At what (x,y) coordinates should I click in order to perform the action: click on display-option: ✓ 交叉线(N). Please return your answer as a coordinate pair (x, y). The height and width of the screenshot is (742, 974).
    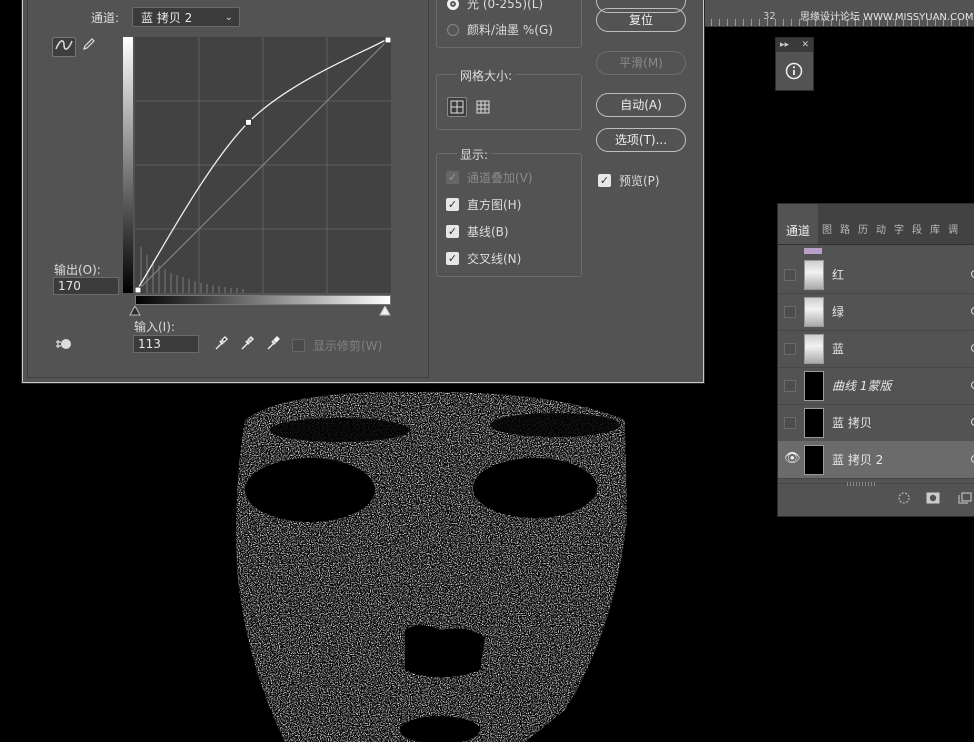
    Looking at the image, I should click on (483, 258).